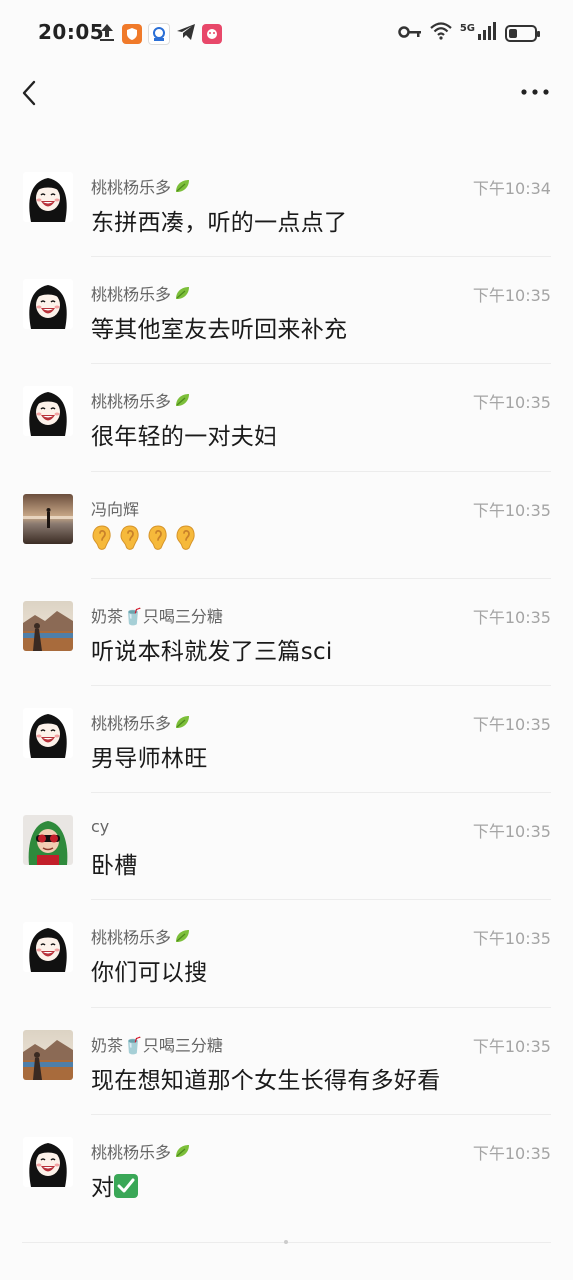 The height and width of the screenshot is (1280, 573). Describe the element at coordinates (30, 93) in the screenshot. I see `back-chevron-icon` at that location.